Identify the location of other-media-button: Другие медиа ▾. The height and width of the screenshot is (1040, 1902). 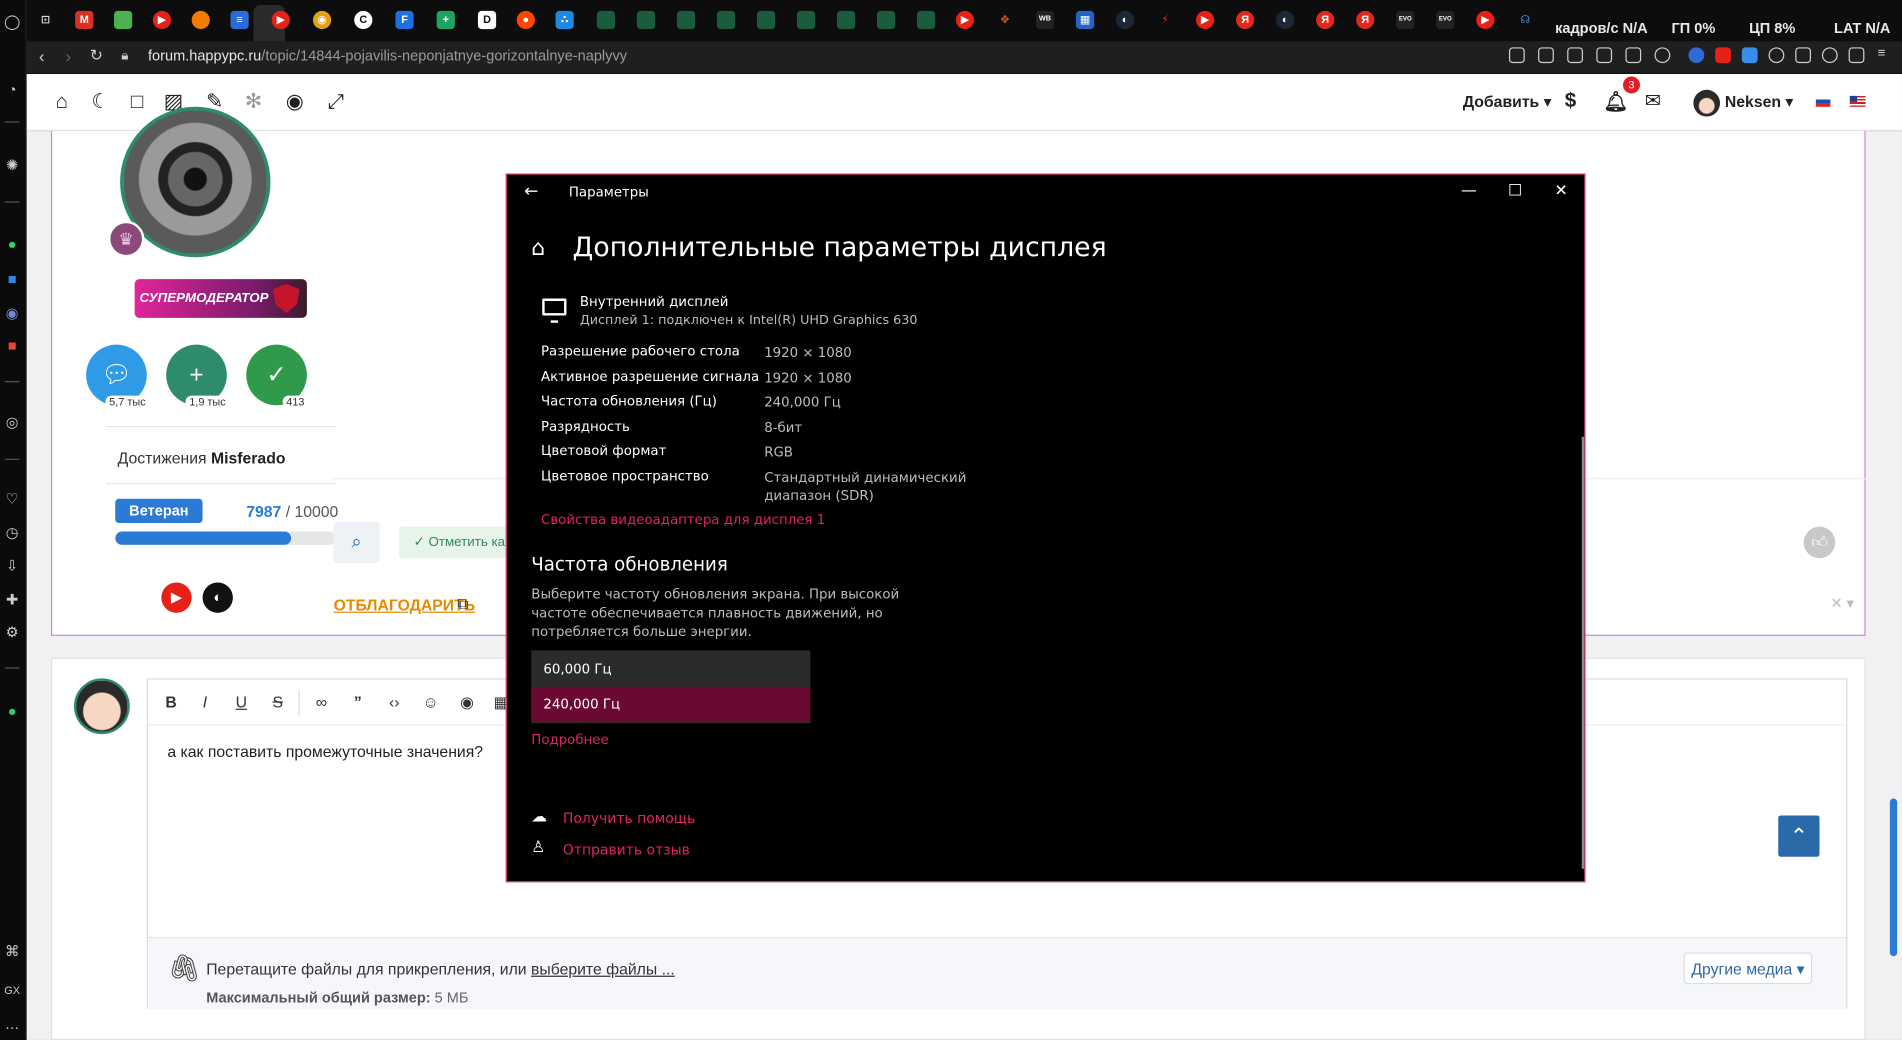
(1748, 968).